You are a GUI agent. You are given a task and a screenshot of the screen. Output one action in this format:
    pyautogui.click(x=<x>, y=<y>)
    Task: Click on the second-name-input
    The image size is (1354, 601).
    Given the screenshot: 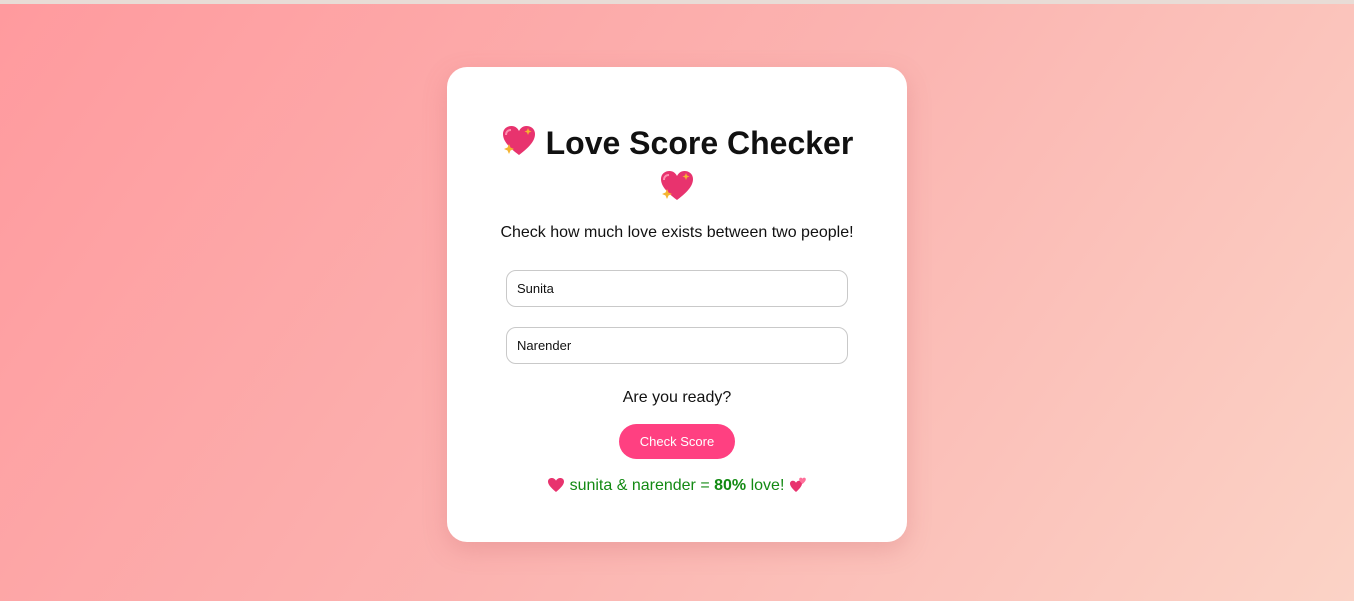 What is the action you would take?
    pyautogui.click(x=677, y=345)
    